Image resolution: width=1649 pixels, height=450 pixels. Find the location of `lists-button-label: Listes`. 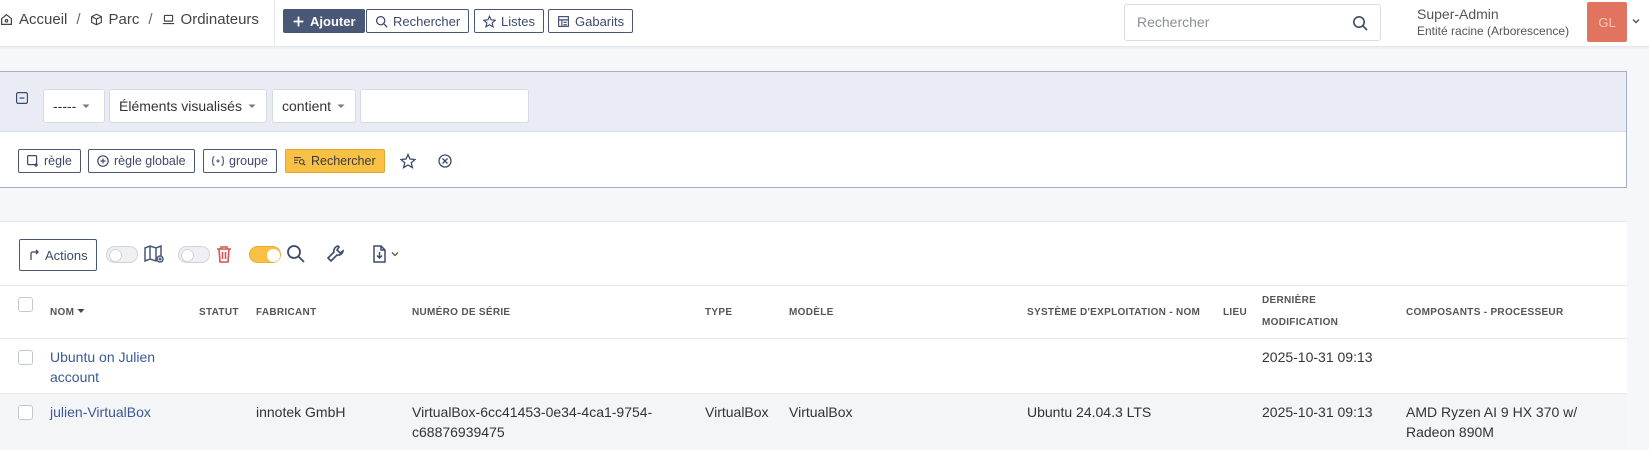

lists-button-label: Listes is located at coordinates (518, 21).